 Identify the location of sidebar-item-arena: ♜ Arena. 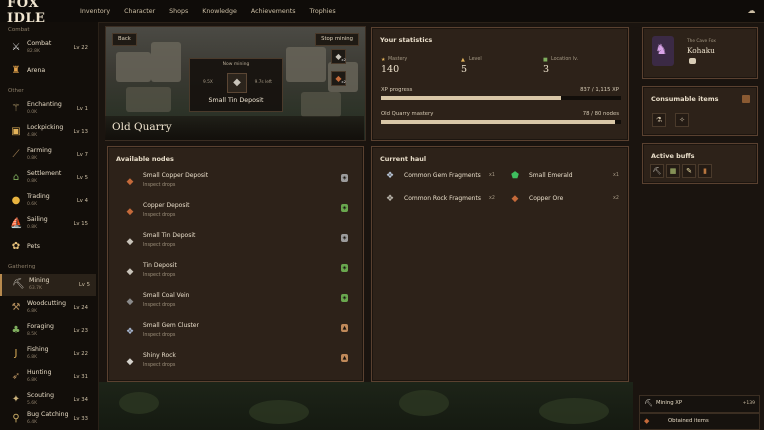
(47, 71).